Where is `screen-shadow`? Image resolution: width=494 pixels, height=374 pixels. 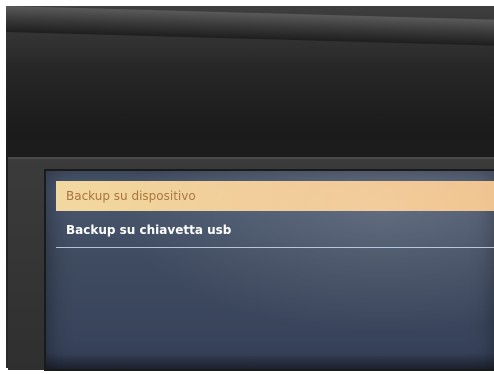
screen-shadow is located at coordinates (270, 361).